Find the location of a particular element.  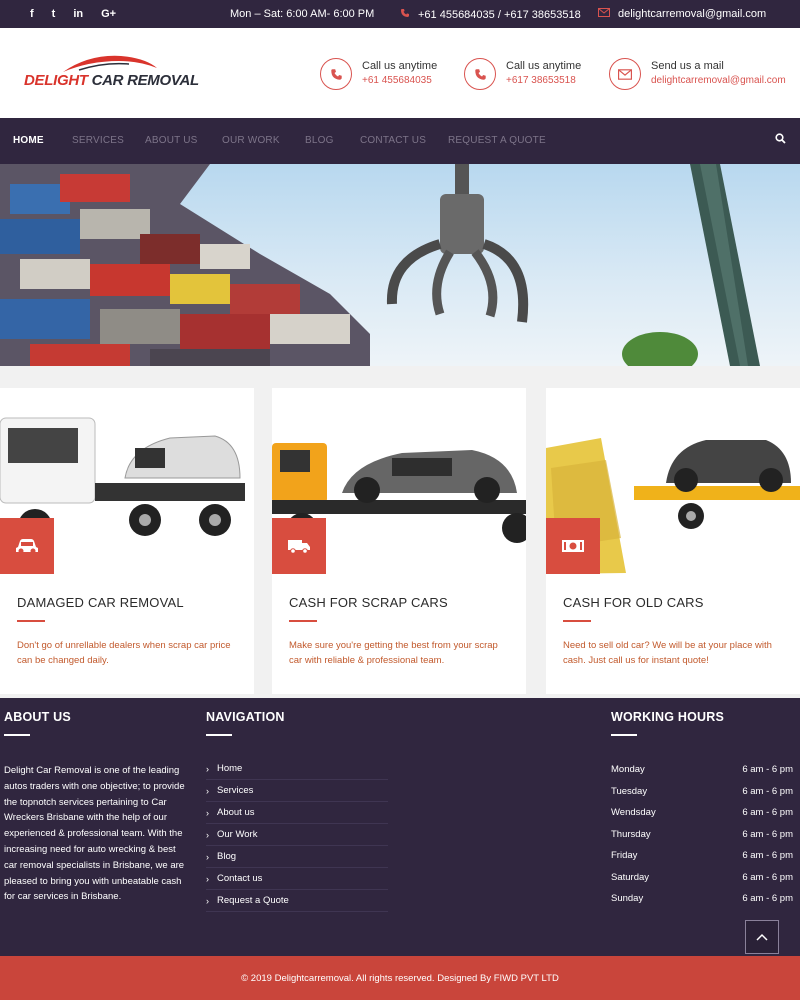

car-icon is located at coordinates (27, 546).